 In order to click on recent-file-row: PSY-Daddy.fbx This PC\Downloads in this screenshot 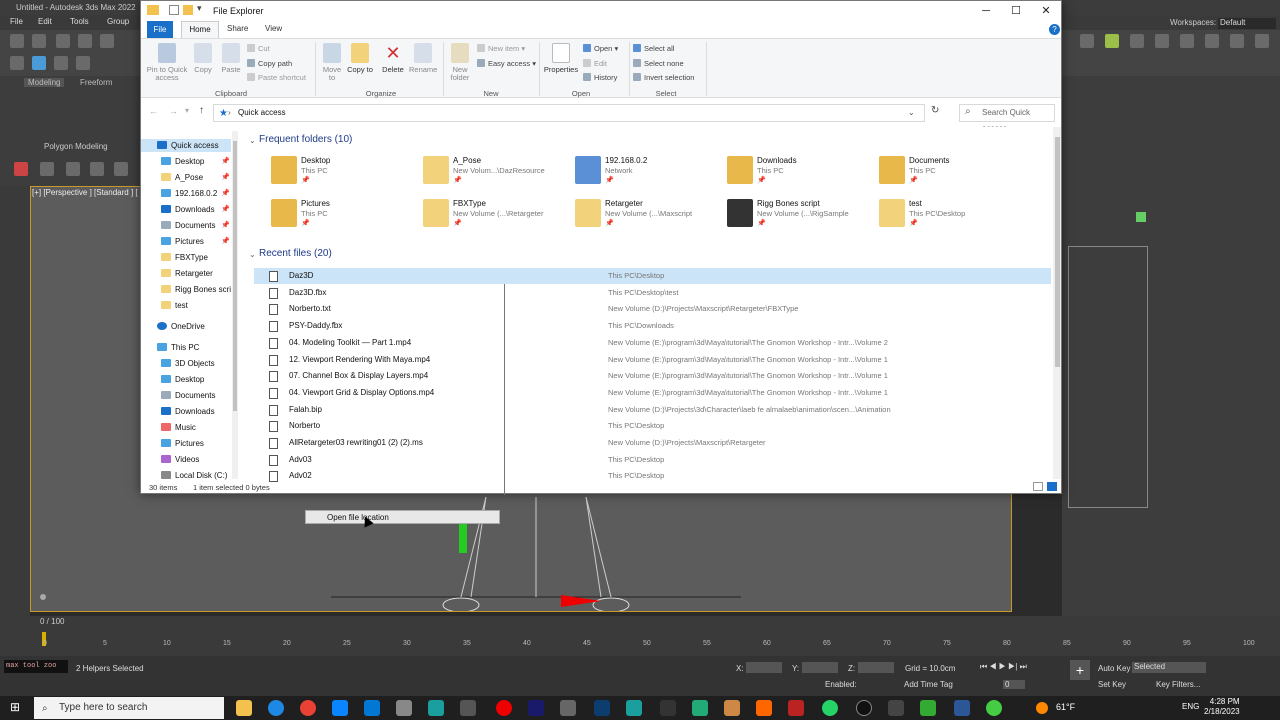, I will do `click(652, 326)`.